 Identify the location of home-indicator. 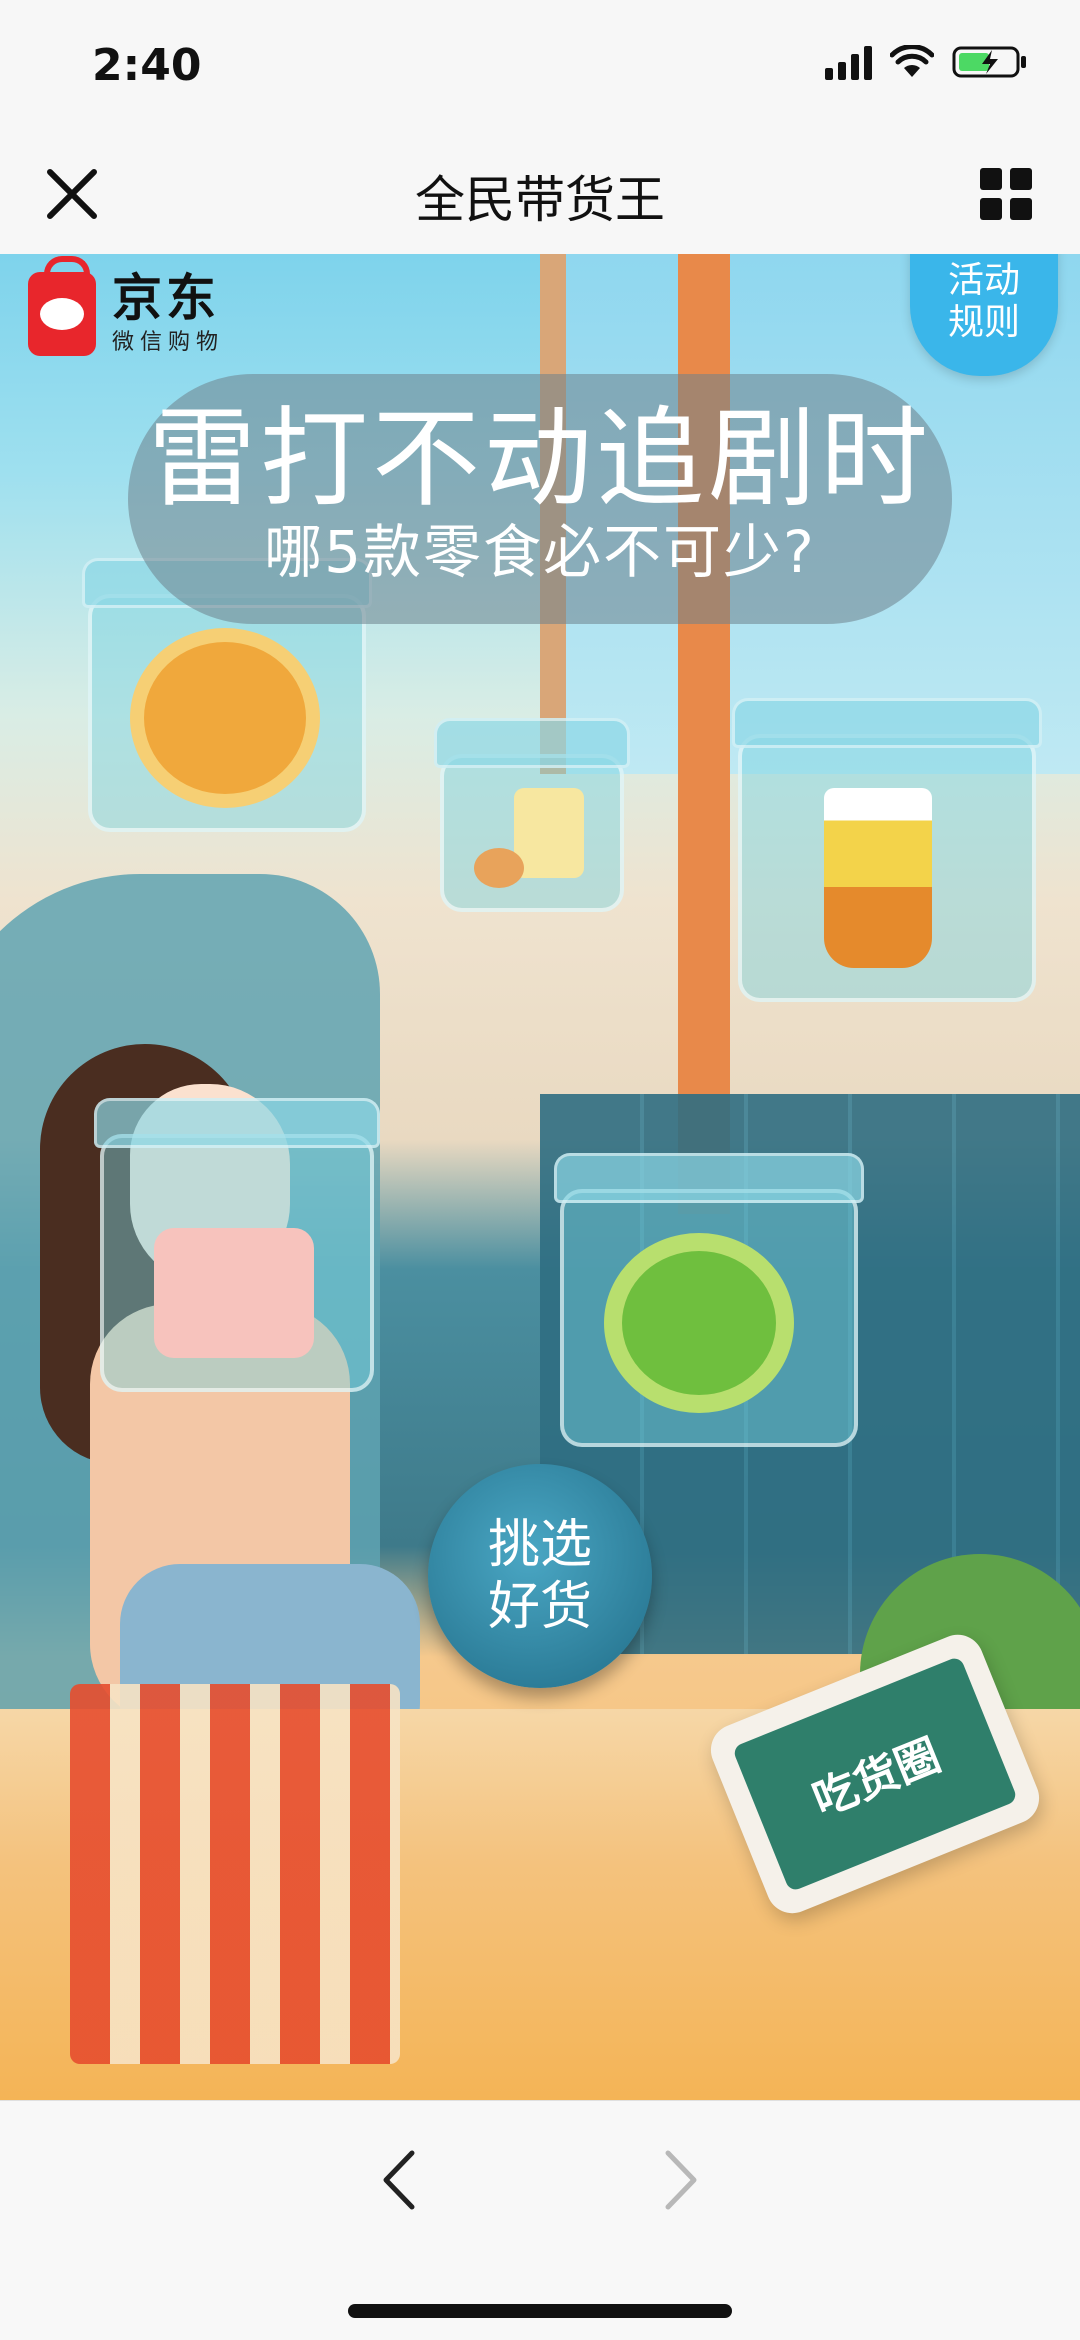
(540, 2311).